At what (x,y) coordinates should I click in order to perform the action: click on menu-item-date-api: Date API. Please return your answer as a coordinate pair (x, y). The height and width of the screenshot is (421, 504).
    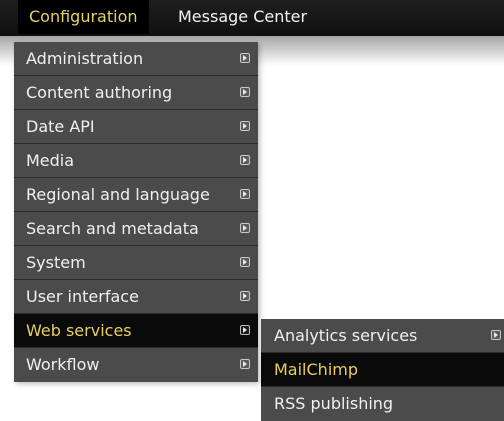
    Looking at the image, I should click on (136, 127).